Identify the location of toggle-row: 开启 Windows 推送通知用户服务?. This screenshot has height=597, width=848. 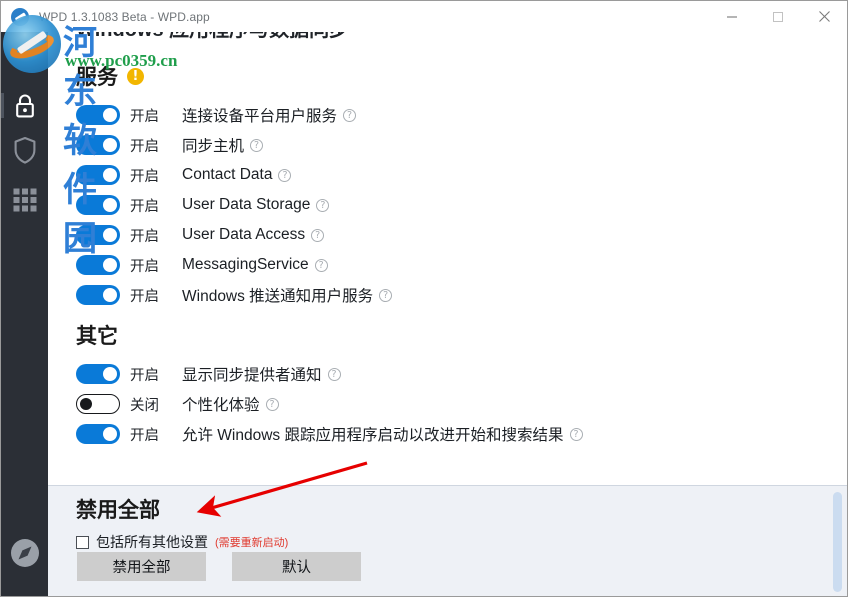
(234, 295).